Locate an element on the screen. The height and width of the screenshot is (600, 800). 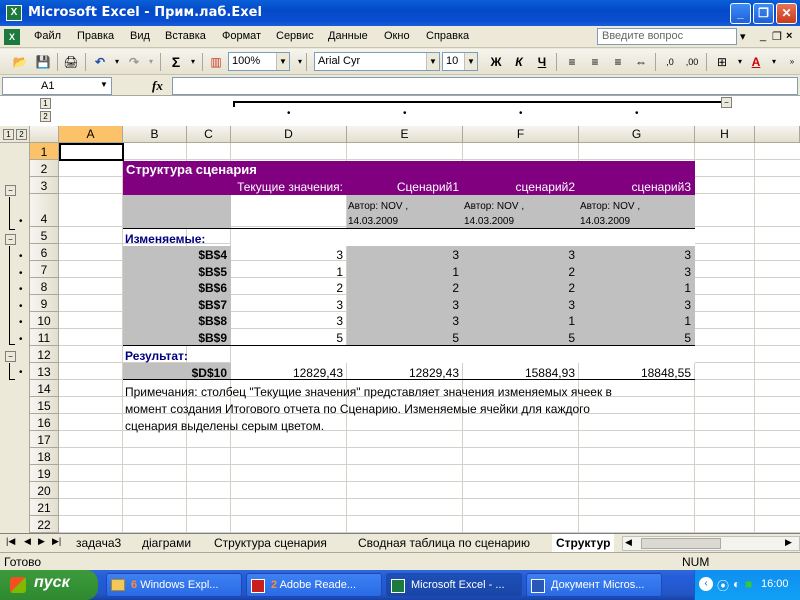
redo-dropdown-icon: ▾ is located at coordinates (151, 62).